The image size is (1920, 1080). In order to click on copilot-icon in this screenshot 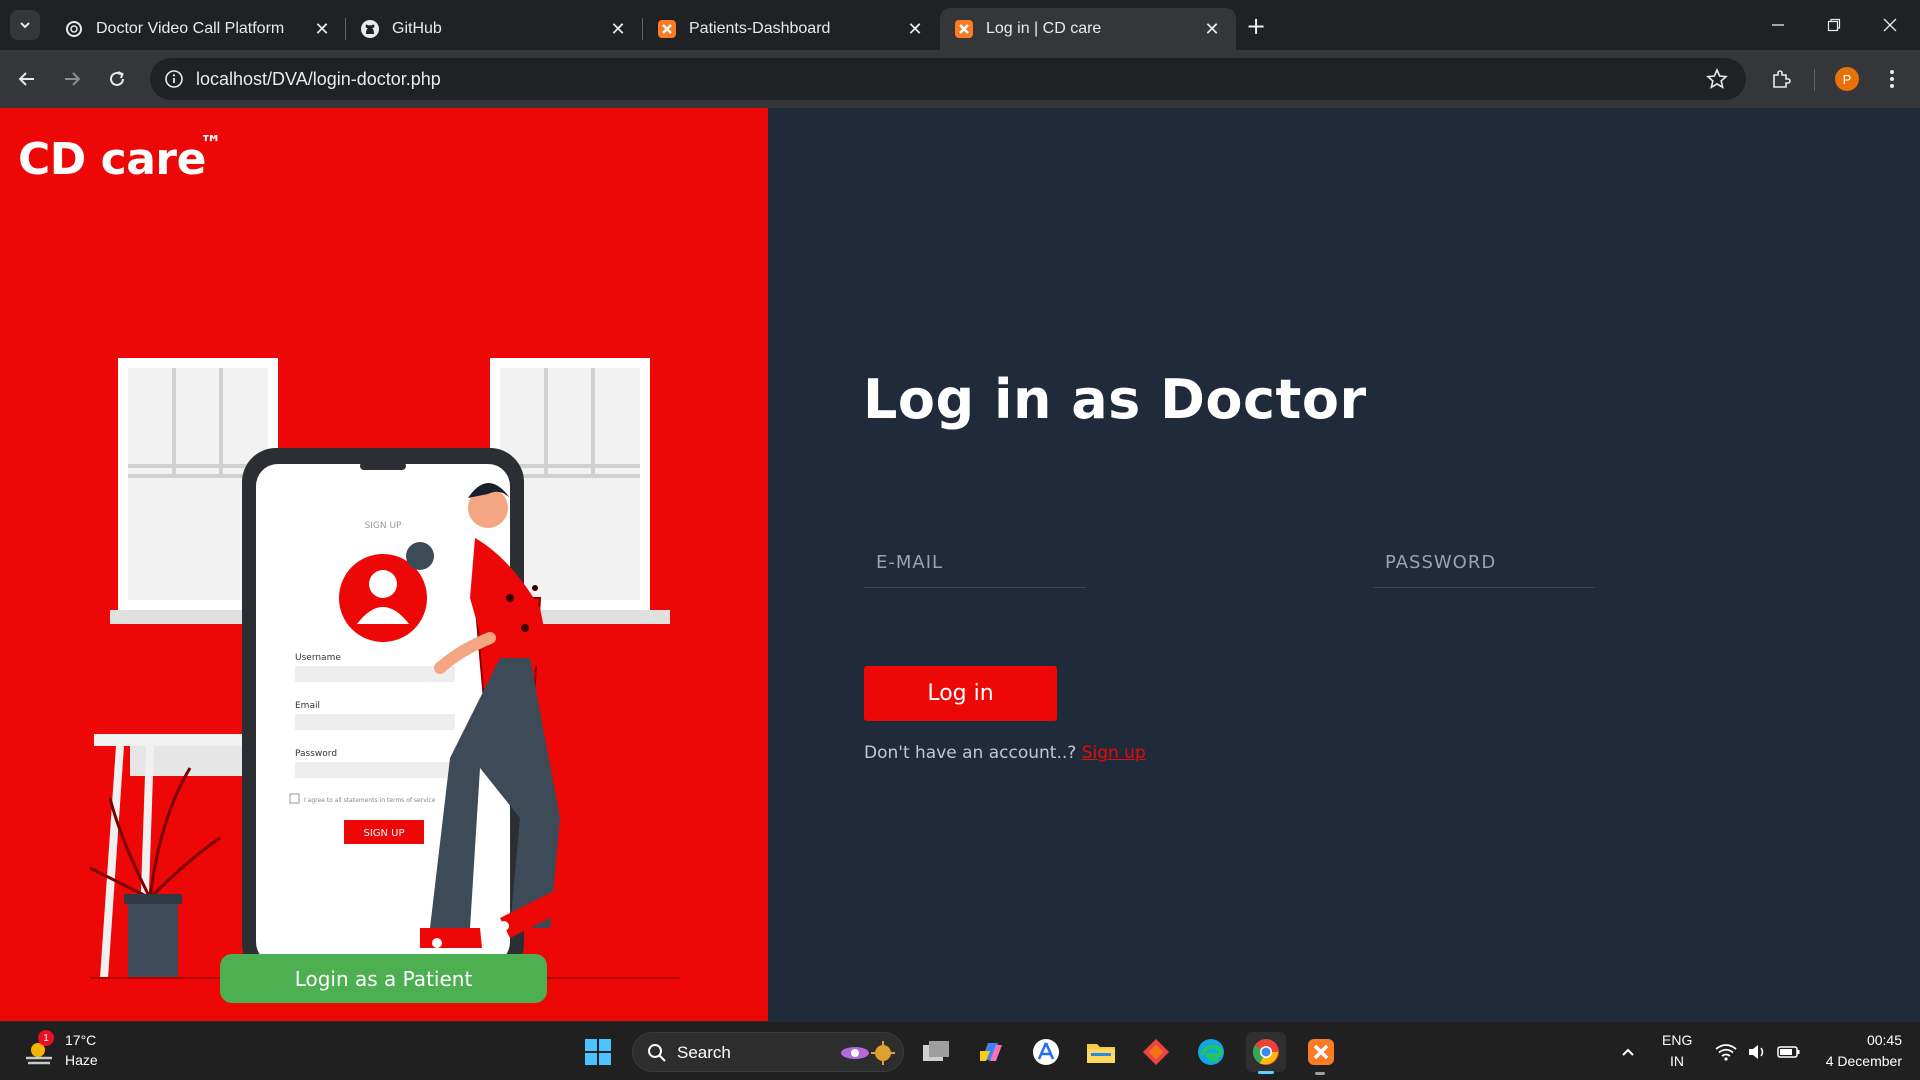, I will do `click(991, 1052)`.